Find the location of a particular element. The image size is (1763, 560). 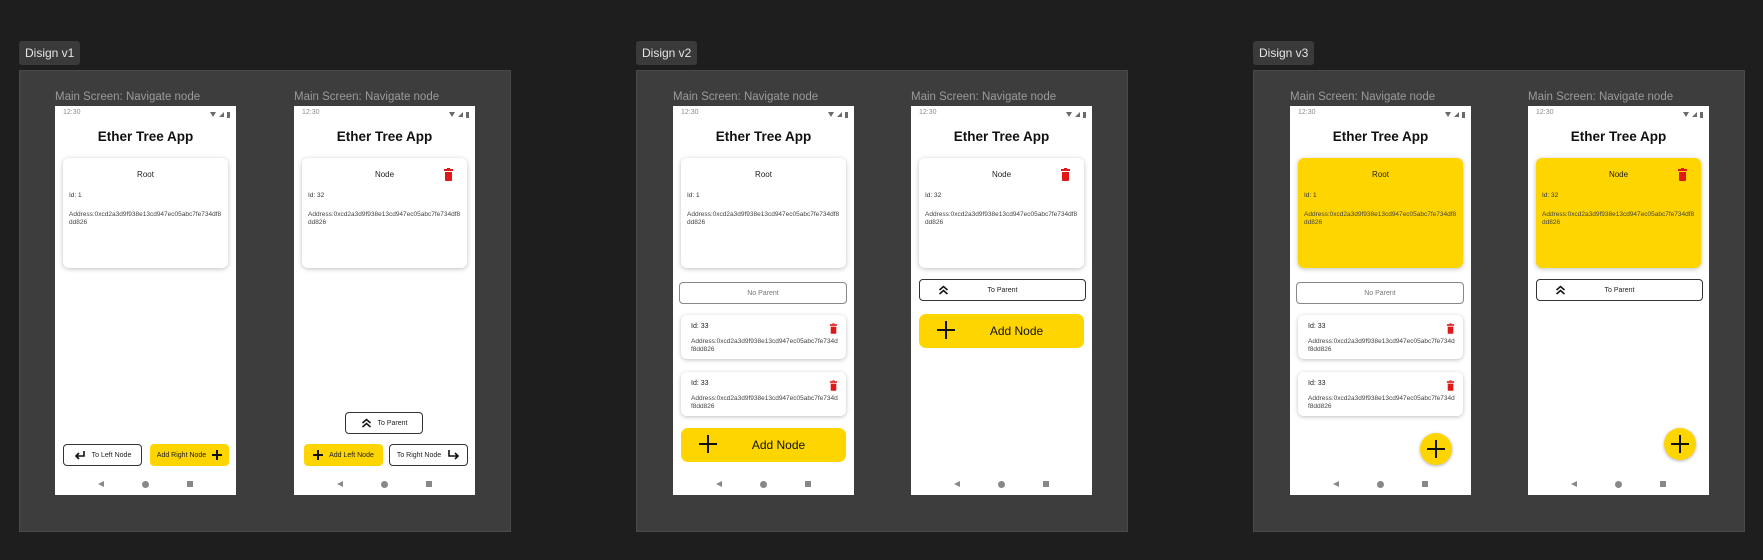

button-label: Add Node is located at coordinates (778, 445).